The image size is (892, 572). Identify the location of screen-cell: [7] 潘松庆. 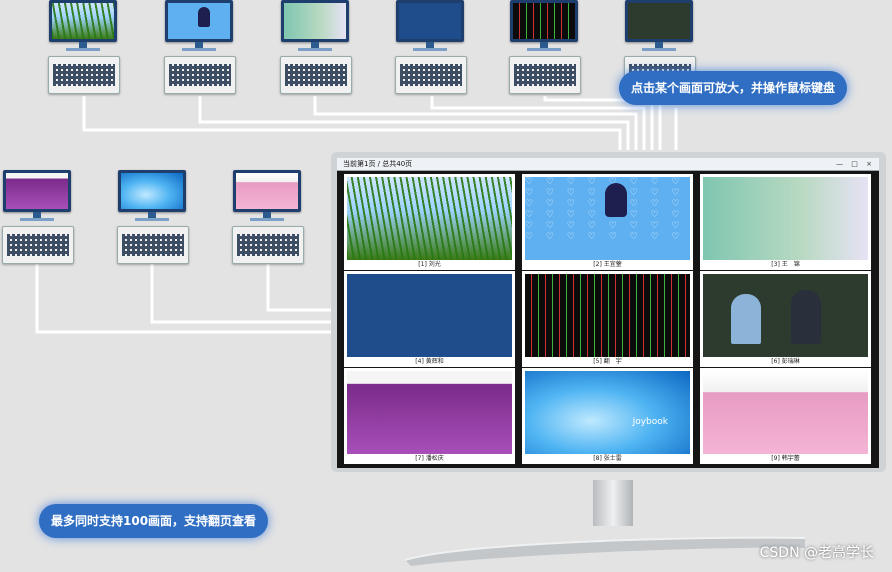
(429, 416).